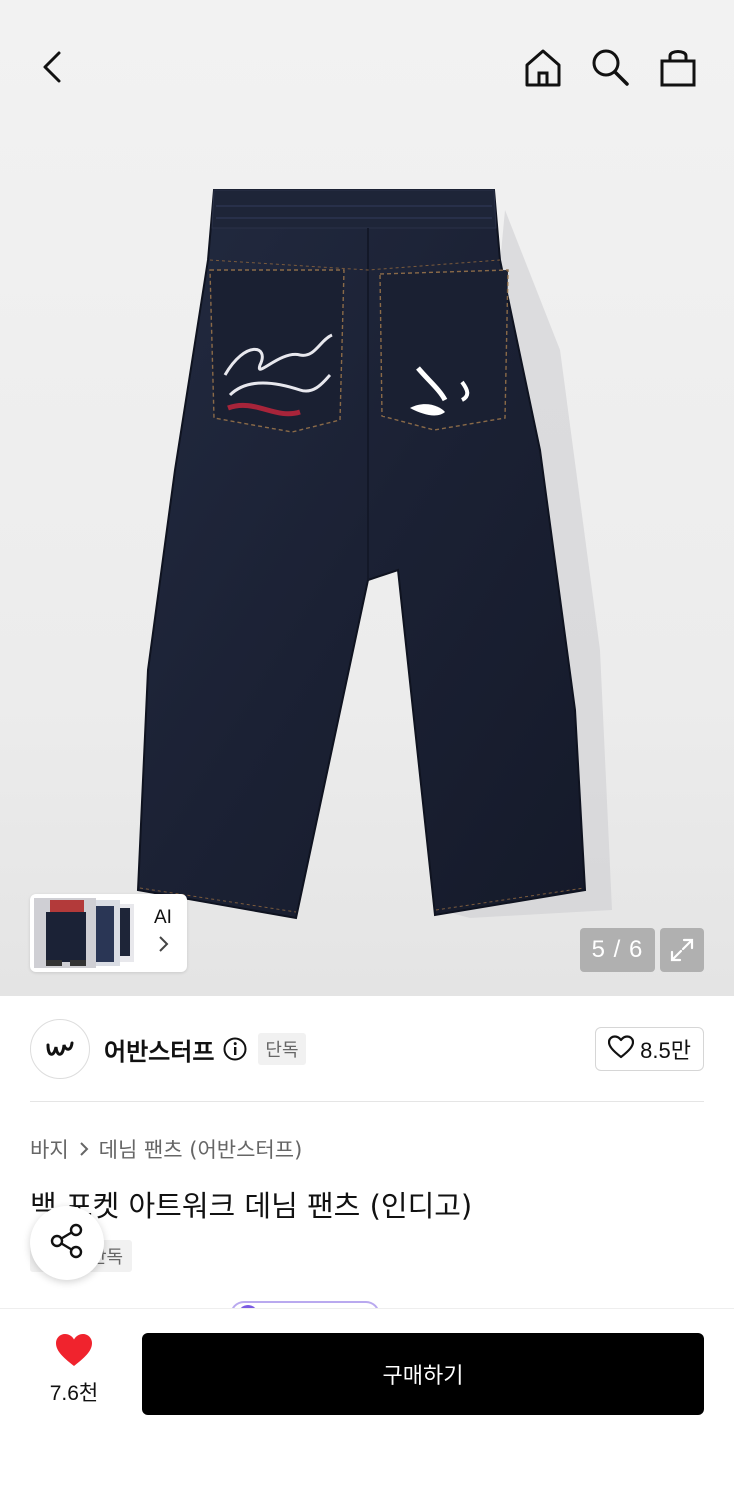 The image size is (734, 1500). What do you see at coordinates (621, 1049) in the screenshot?
I see `heart-outline-icon` at bounding box center [621, 1049].